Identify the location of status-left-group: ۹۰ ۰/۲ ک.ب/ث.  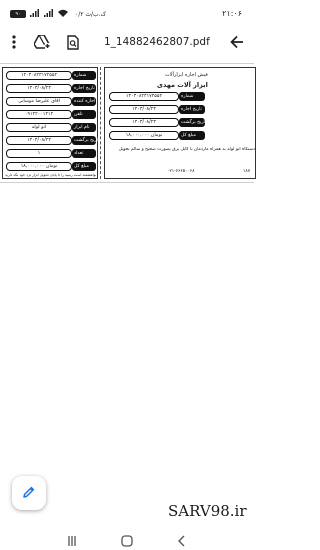
(58, 14).